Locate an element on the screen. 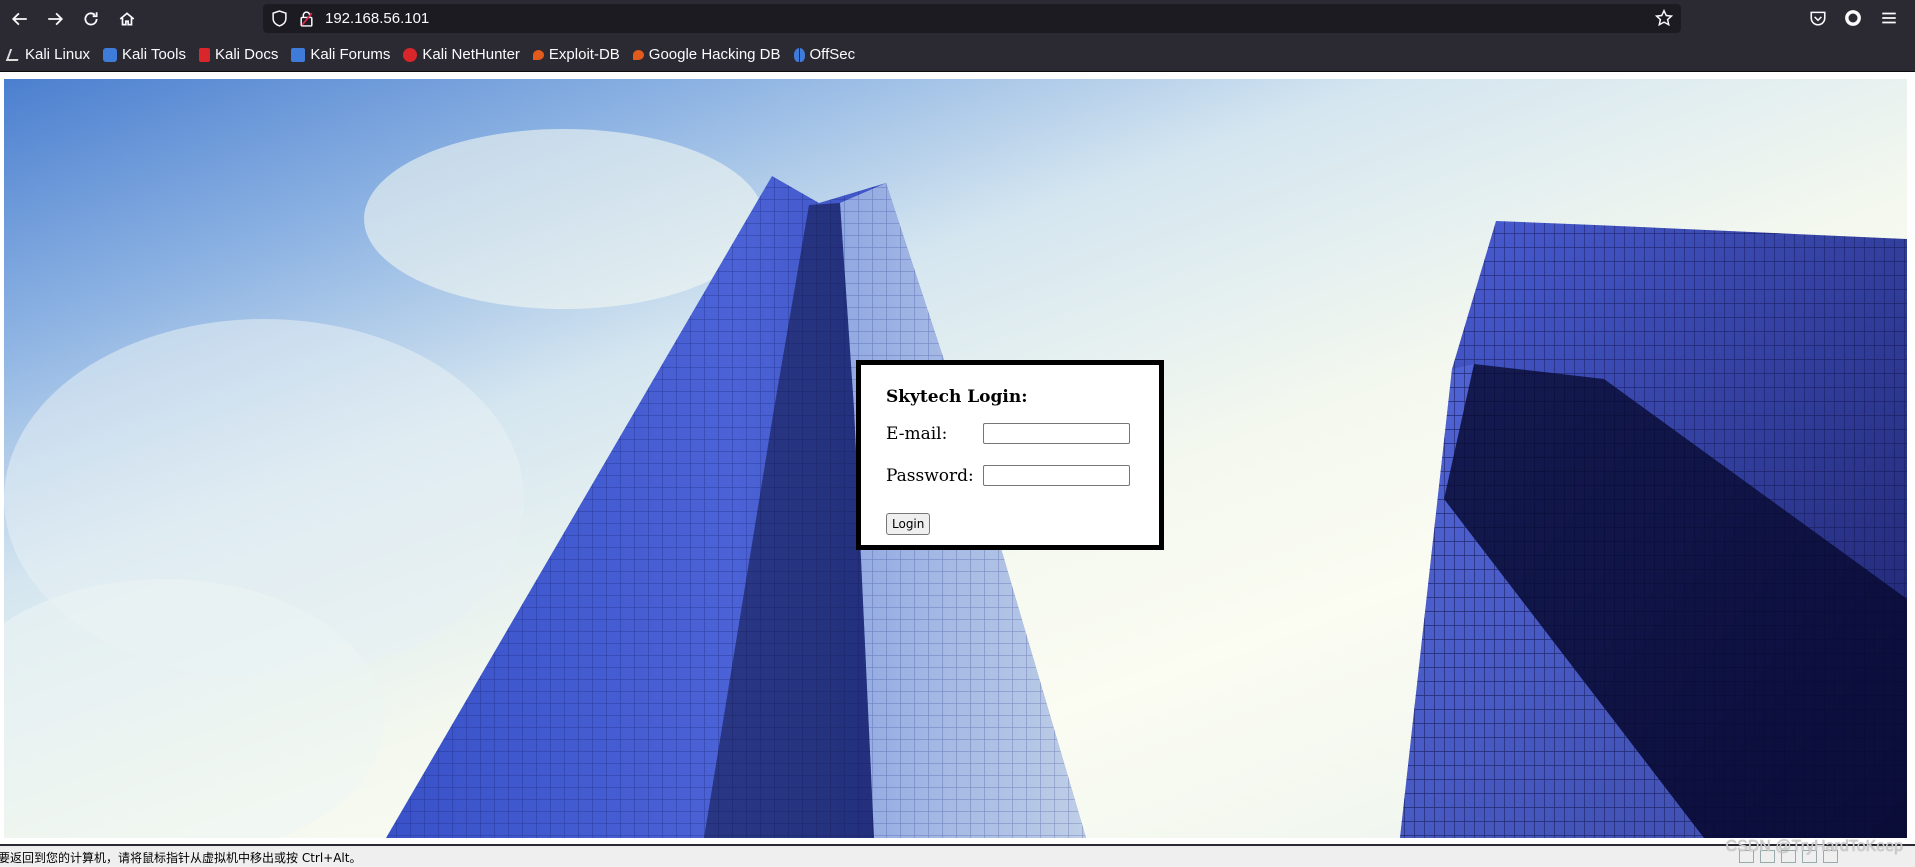 Image resolution: width=1915 pixels, height=867 pixels. password-input is located at coordinates (1056, 475).